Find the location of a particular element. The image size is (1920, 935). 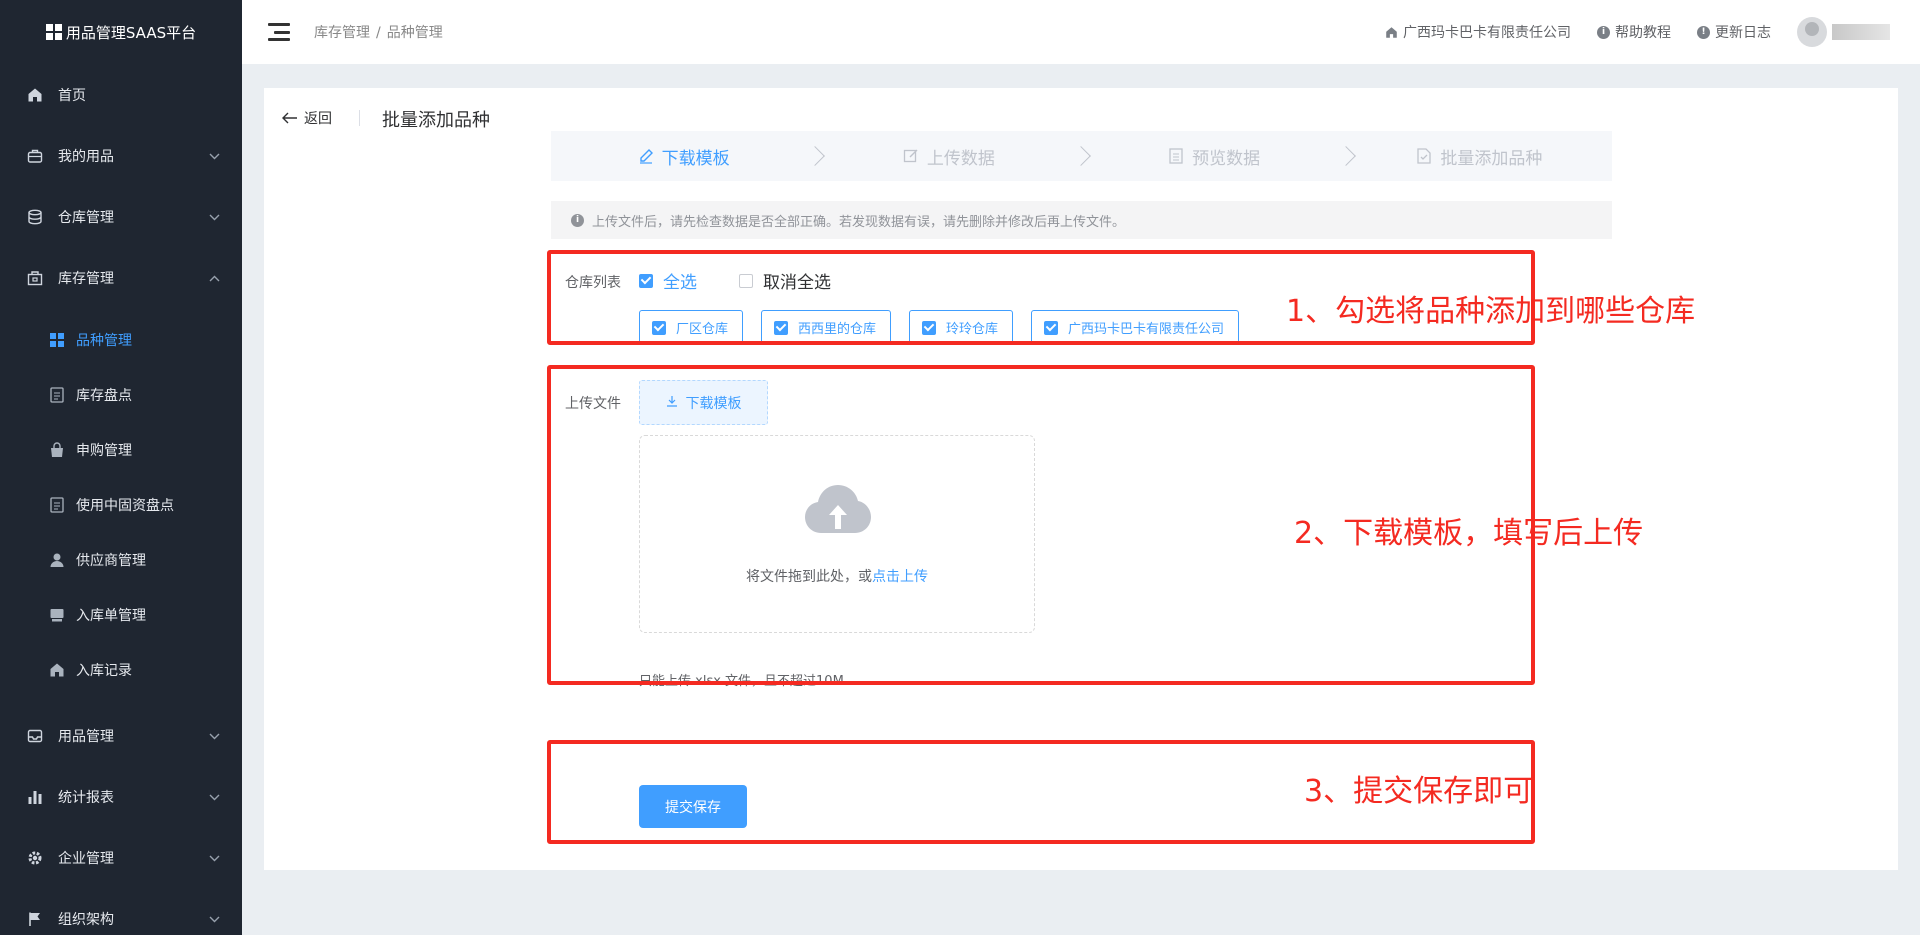

sidebar-item-inbound-order: 入库单管理 is located at coordinates (121, 614).